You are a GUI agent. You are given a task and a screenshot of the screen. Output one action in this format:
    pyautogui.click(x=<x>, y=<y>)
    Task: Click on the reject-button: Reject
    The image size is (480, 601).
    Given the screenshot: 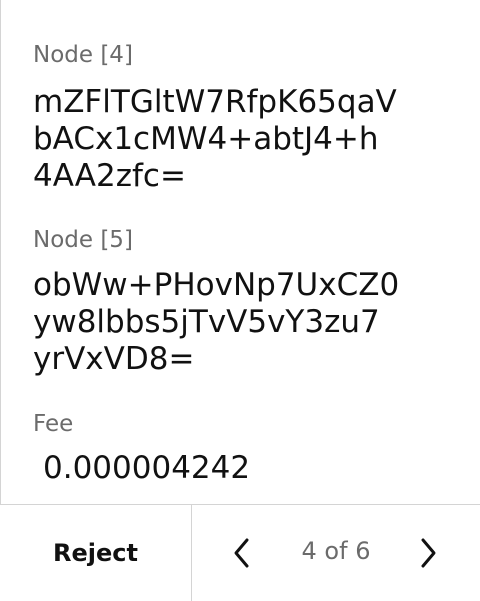 What is the action you would take?
    pyautogui.click(x=96, y=553)
    